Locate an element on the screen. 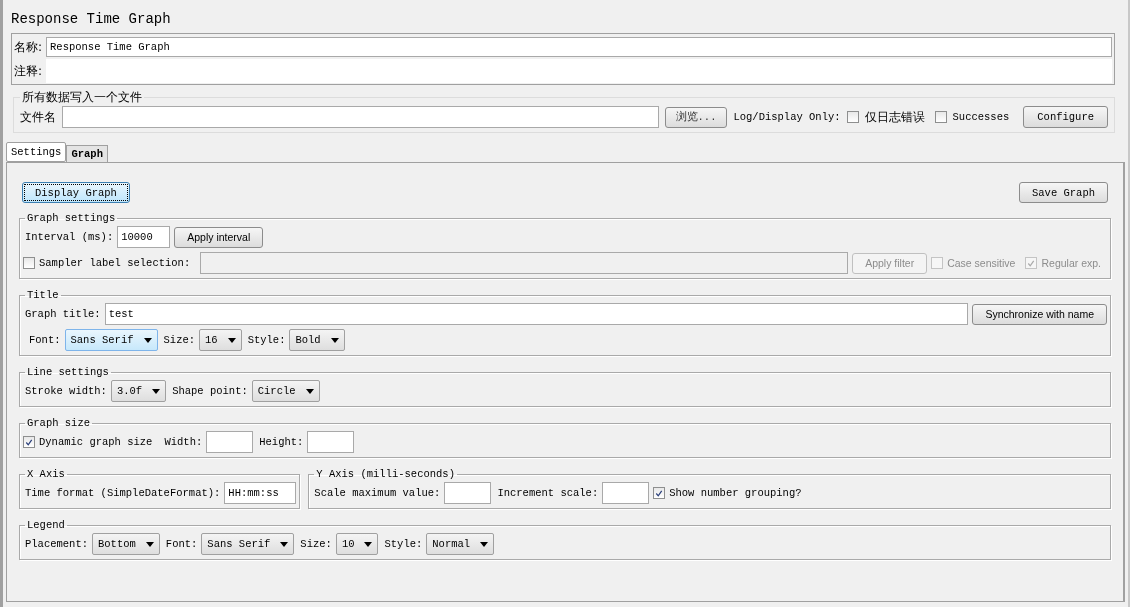  field-label: Graph title: is located at coordinates (63, 314).